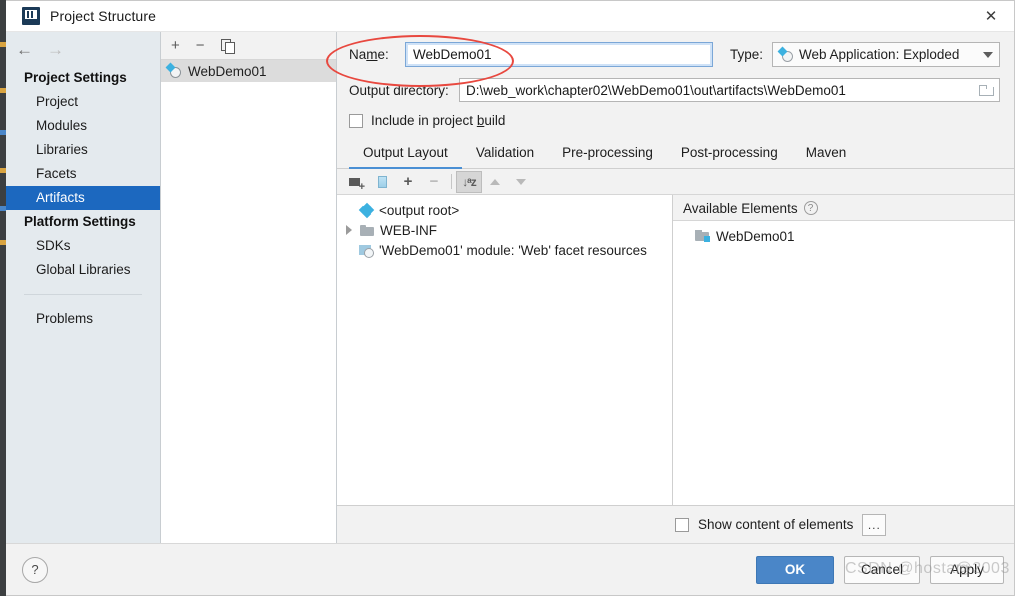  I want to click on available-elements-title: Available Elements, so click(740, 208).